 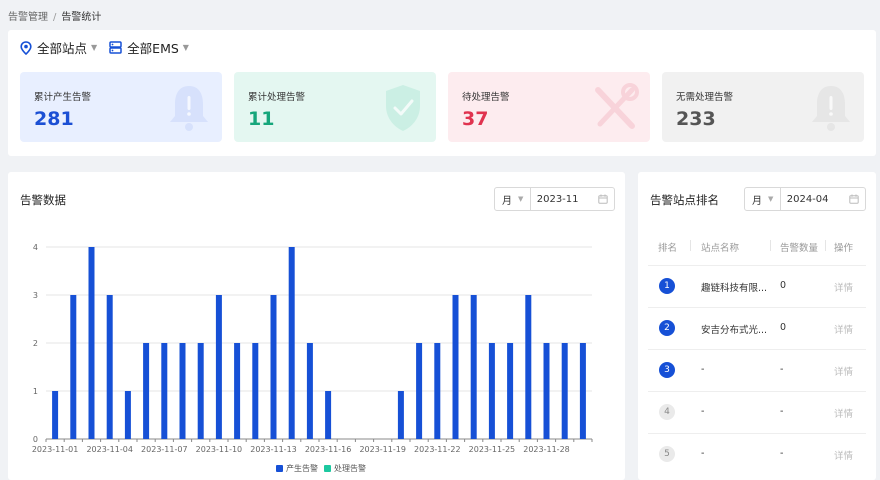 I want to click on card-label: 累计产生告警, so click(x=63, y=97).